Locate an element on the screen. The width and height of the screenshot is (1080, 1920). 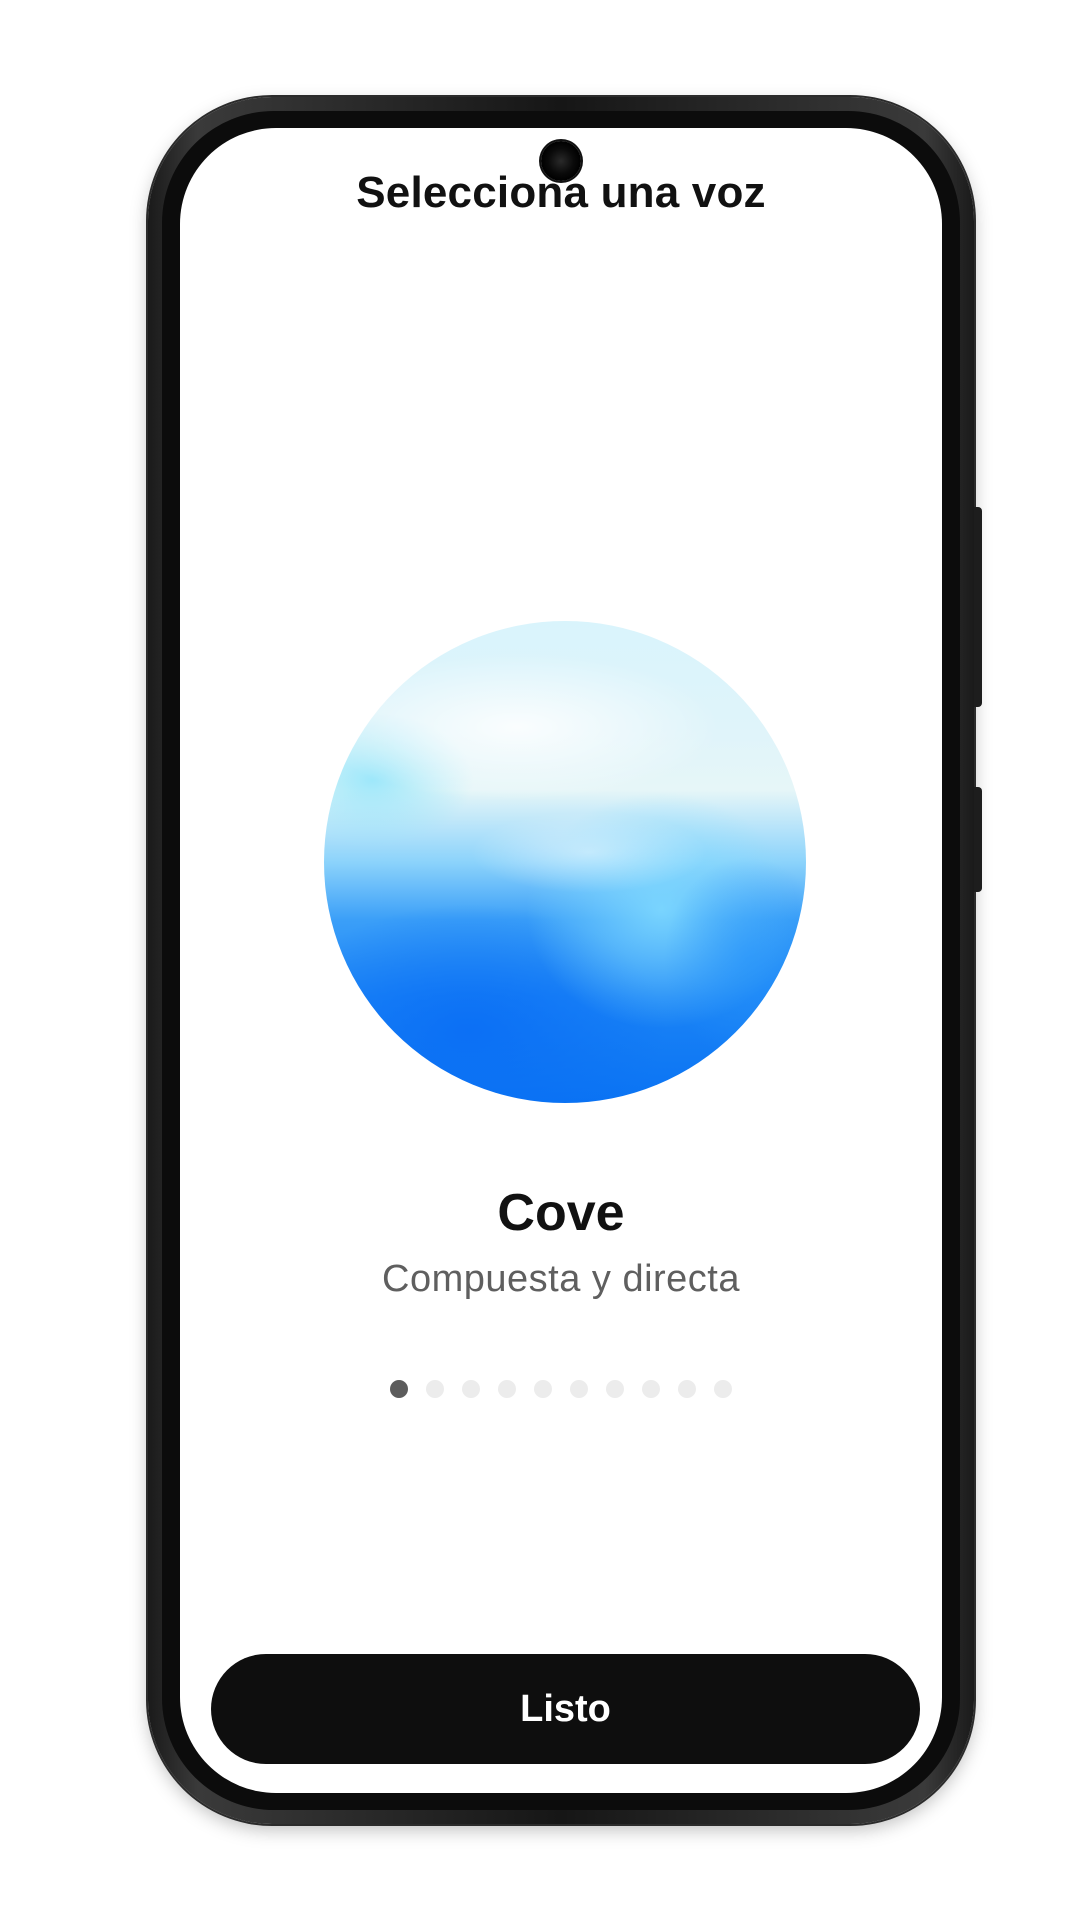
done-button: Listo is located at coordinates (565, 1709).